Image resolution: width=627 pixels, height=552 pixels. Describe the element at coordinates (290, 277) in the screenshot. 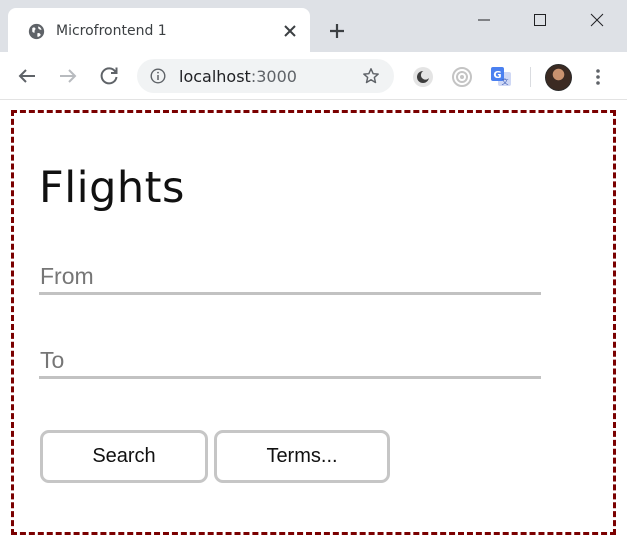

I see `from-field` at that location.